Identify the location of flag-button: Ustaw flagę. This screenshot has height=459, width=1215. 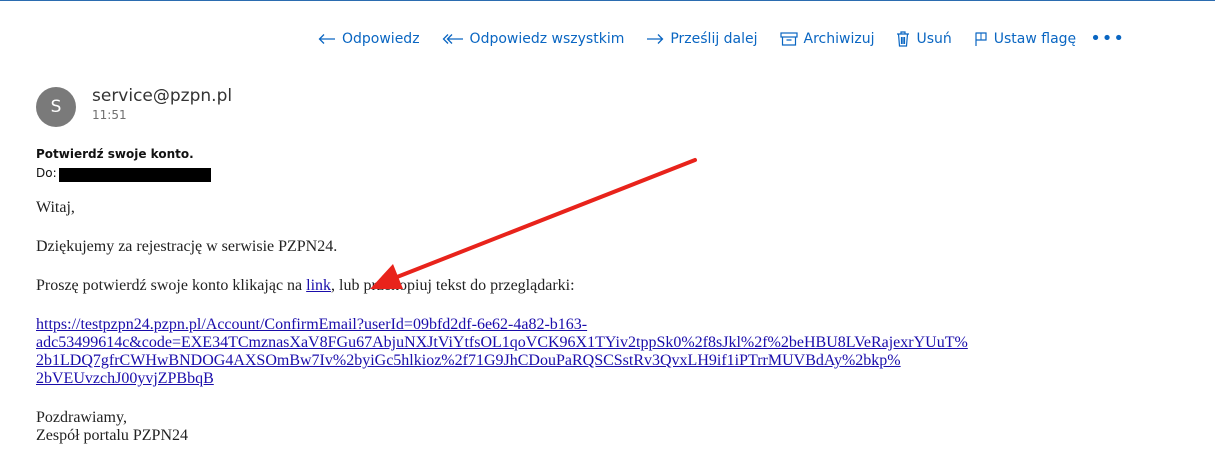
(1025, 39).